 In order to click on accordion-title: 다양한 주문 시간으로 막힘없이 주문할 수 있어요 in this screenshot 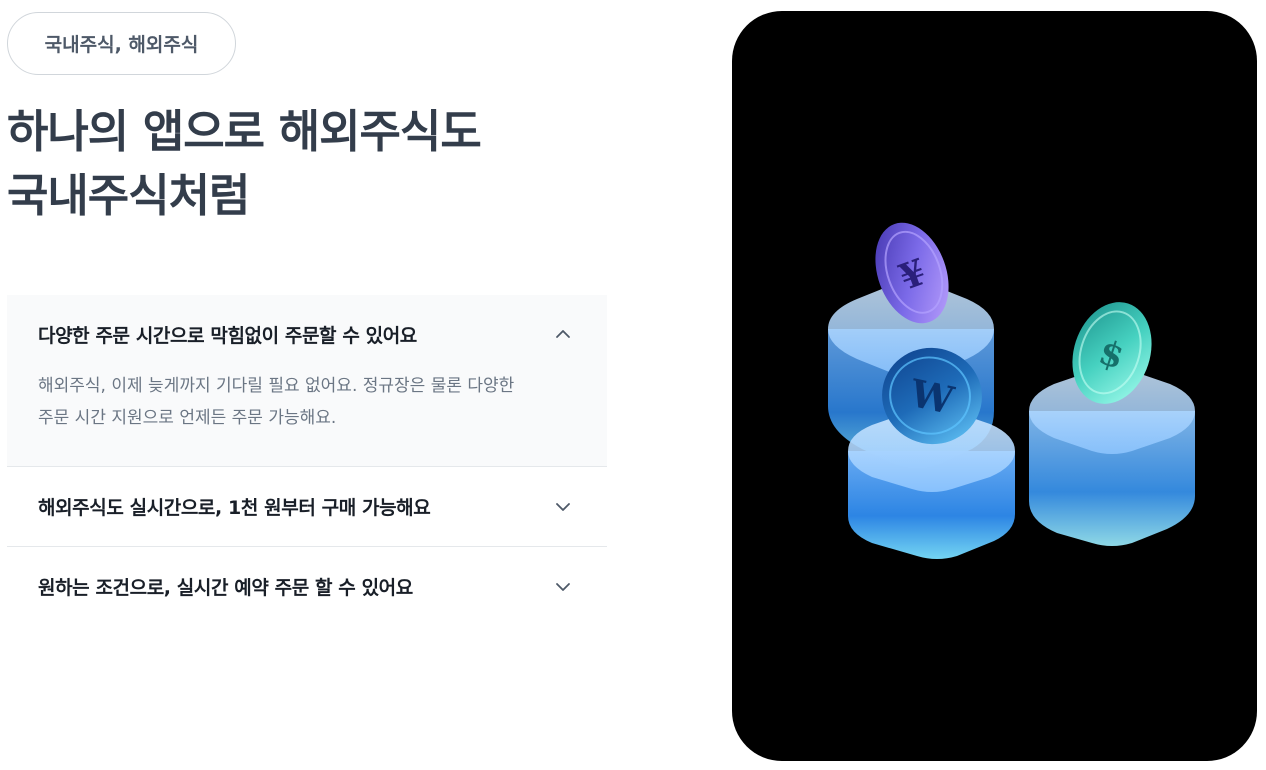, I will do `click(227, 335)`.